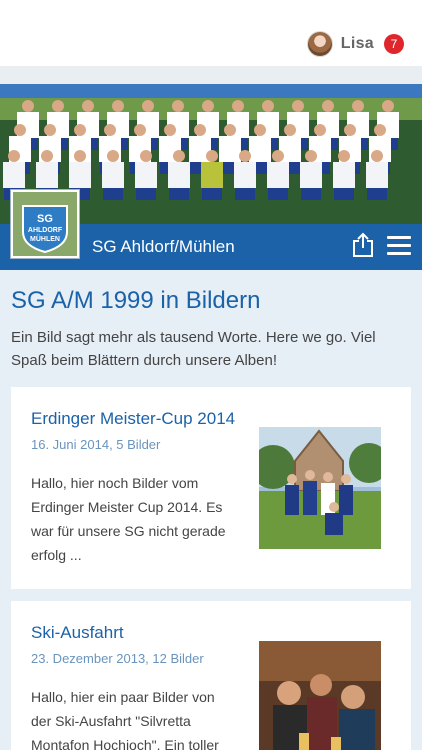  What do you see at coordinates (136, 300) in the screenshot?
I see `page-title: SG A/M 1999 in Bildern` at bounding box center [136, 300].